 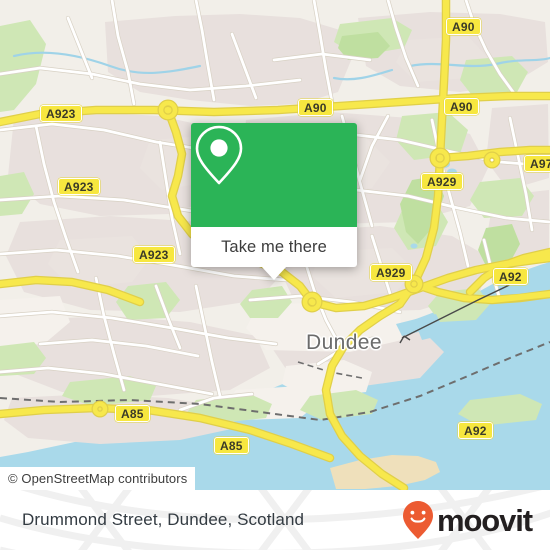 I want to click on location-popup-card: Take me there, so click(x=274, y=201).